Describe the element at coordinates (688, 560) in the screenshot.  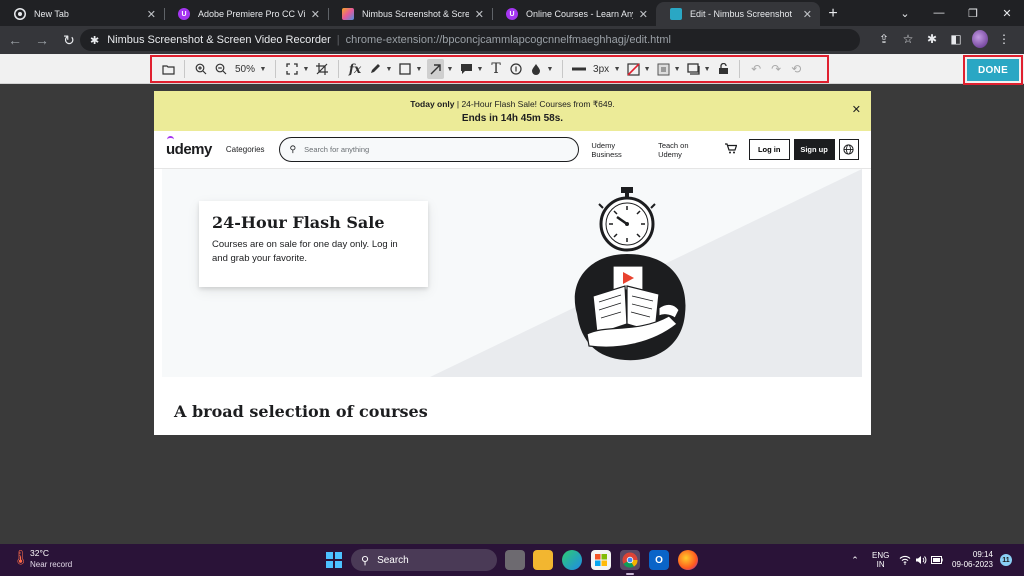
I see `firefox-icon` at that location.